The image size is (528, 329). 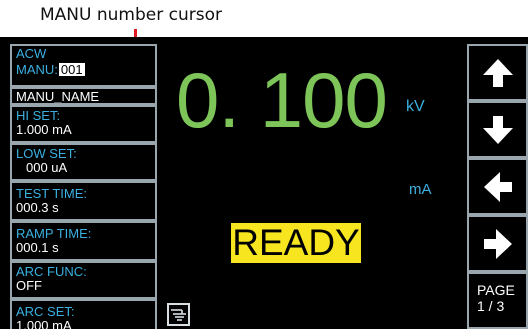 I want to click on manu-row: MANU: 001, so click(x=85, y=69).